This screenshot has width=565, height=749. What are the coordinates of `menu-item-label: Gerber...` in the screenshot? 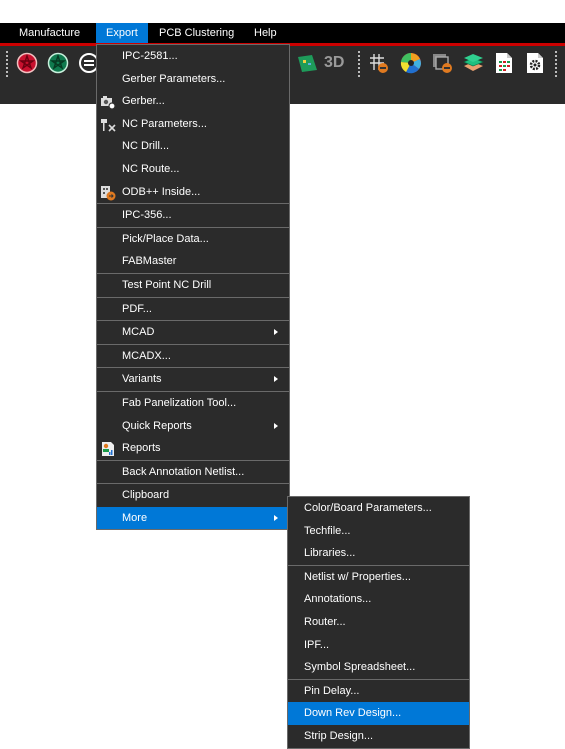 It's located at (143, 101).